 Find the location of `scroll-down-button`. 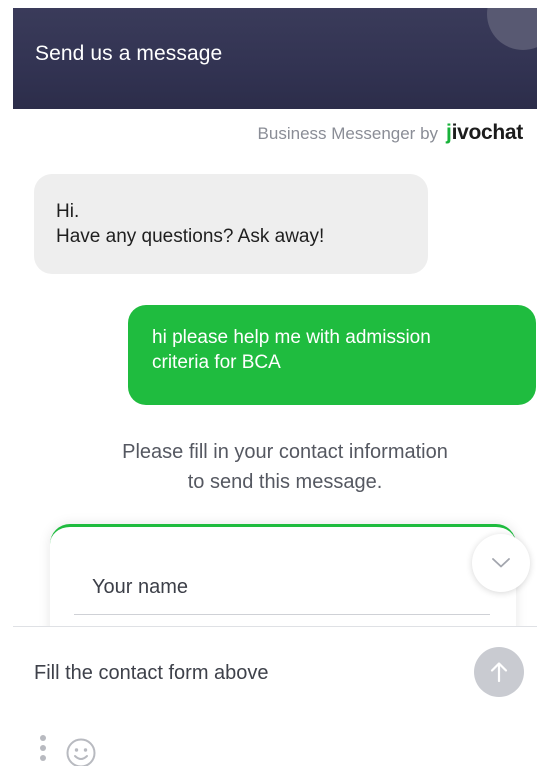

scroll-down-button is located at coordinates (501, 563).